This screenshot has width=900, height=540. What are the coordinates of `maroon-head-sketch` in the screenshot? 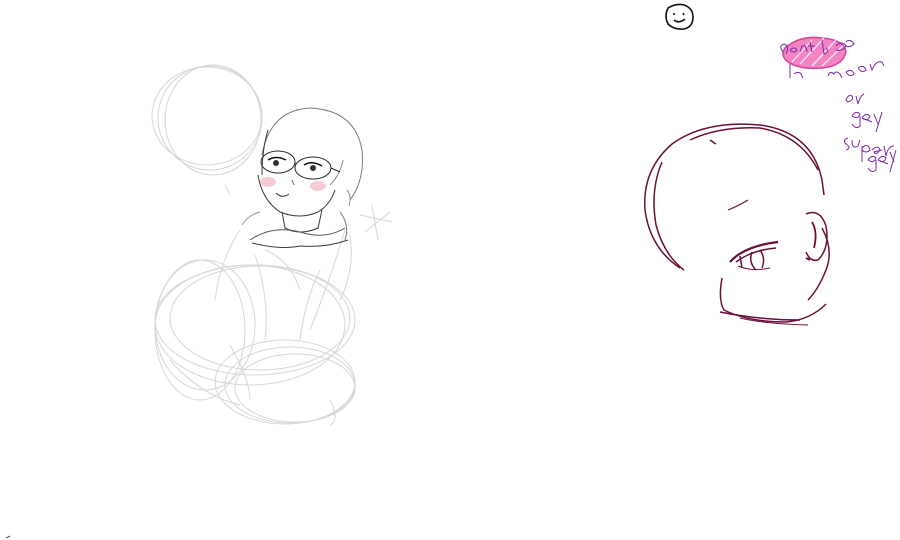 It's located at (736, 224).